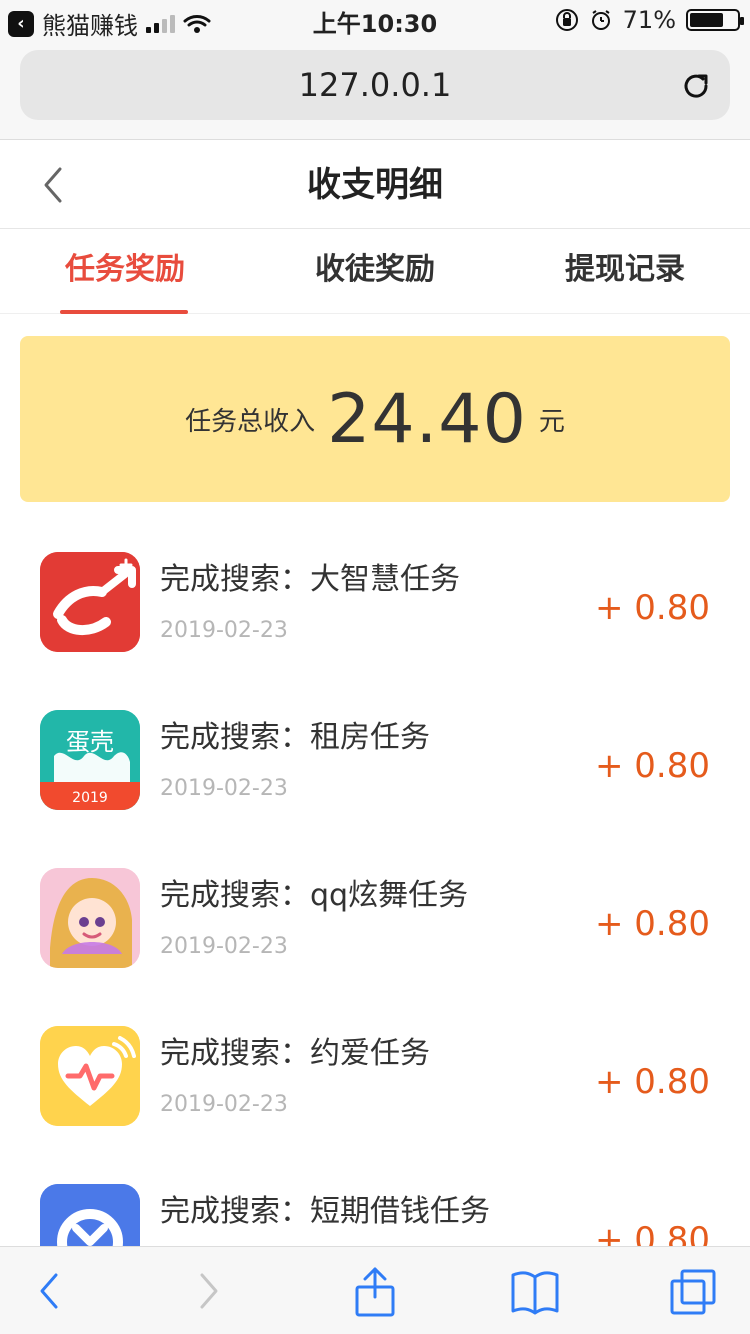 This screenshot has height=1334, width=750. I want to click on item-title: 完成搜索：短期借钱任务, so click(325, 1211).